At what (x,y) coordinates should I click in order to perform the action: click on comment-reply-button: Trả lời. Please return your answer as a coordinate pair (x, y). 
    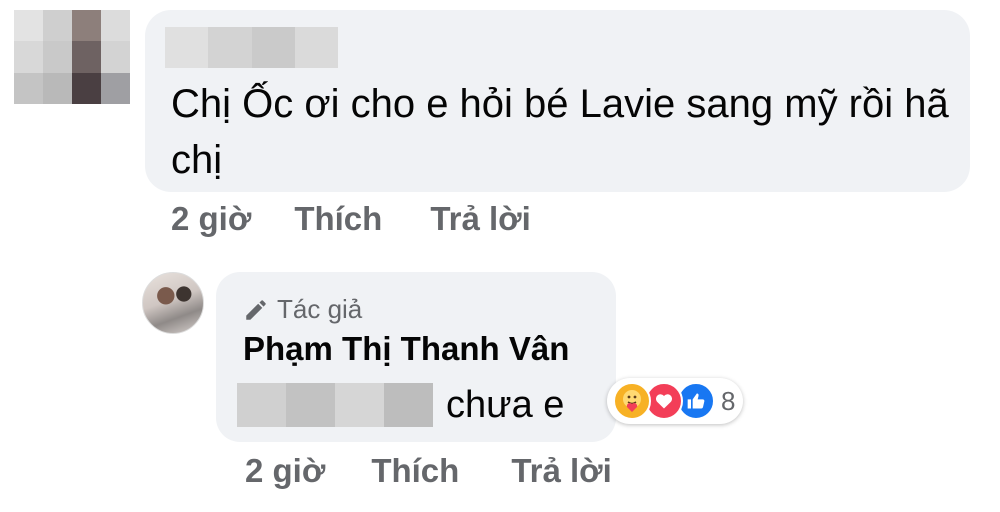
    Looking at the image, I should click on (480, 219).